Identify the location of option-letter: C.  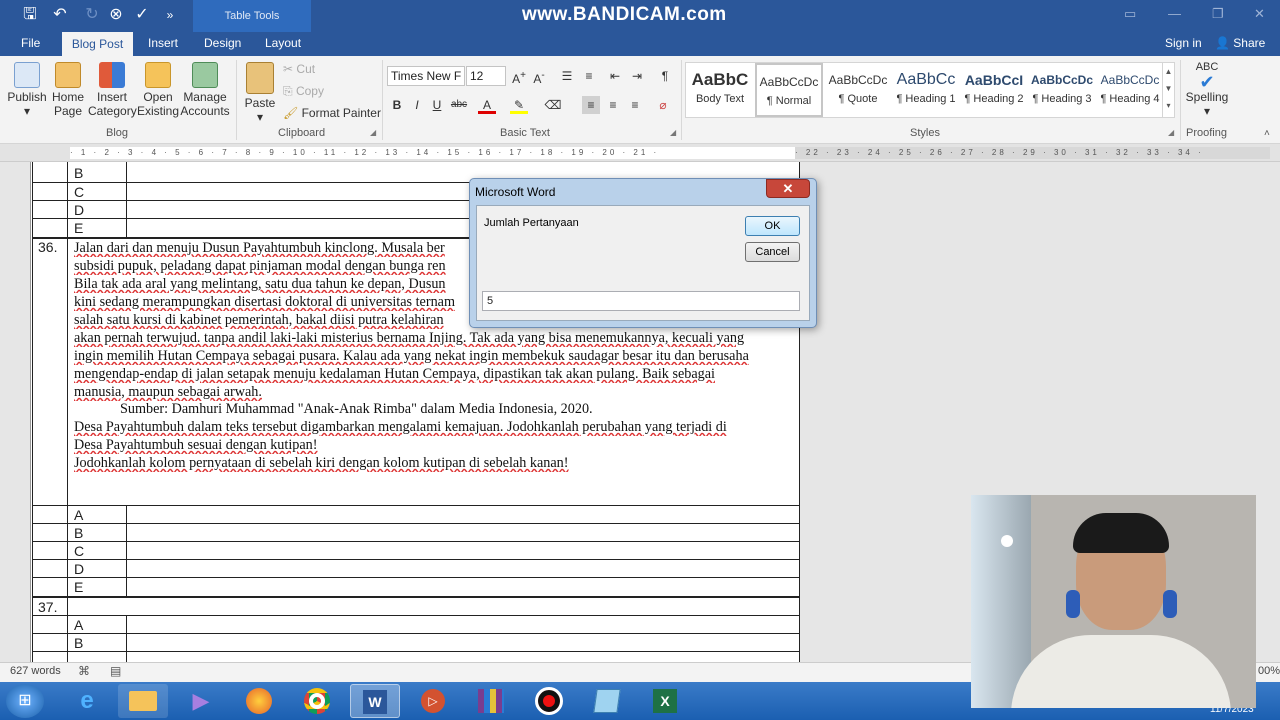
(79, 551).